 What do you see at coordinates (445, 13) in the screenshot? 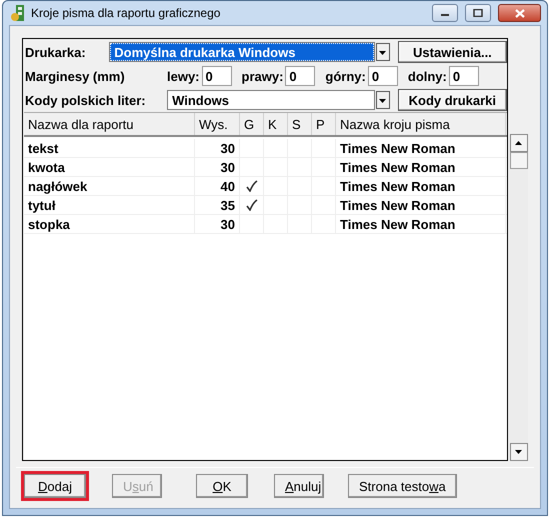
I see `minimize-button` at bounding box center [445, 13].